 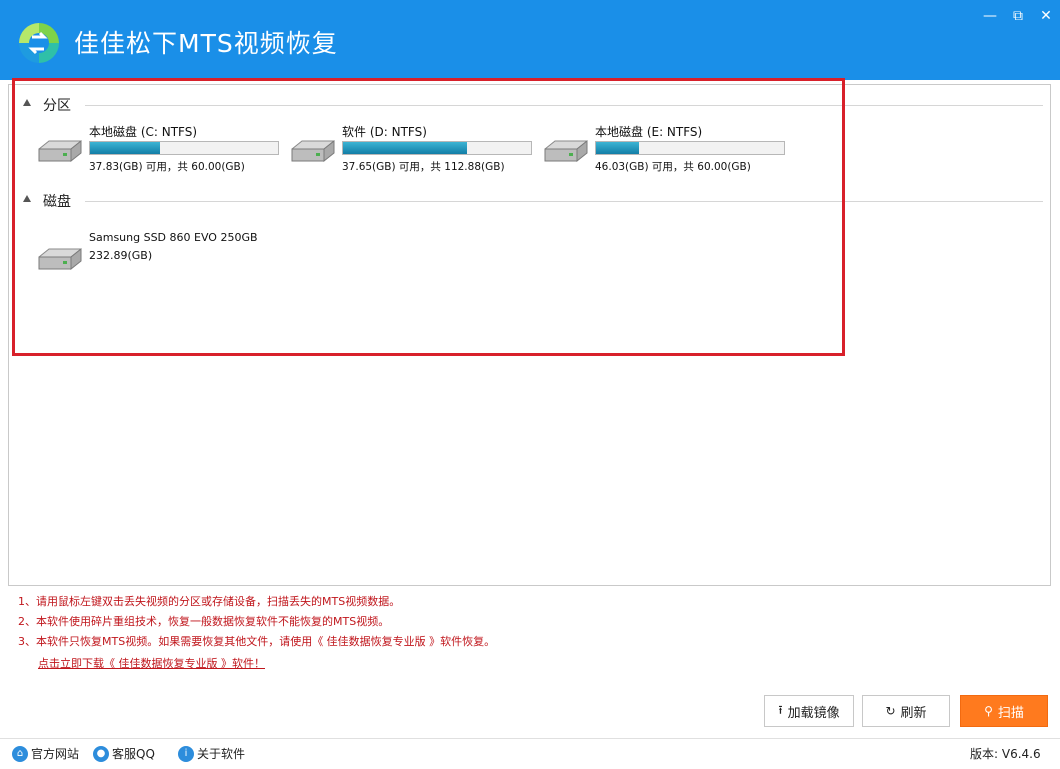 I want to click on refresh-label: 刷新, so click(x=913, y=713).